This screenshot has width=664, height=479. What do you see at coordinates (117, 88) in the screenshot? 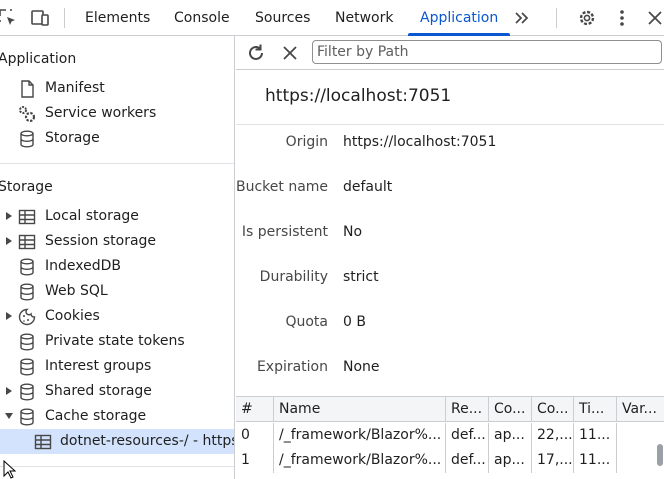
I see `sidebar-item-manifest: Manifest` at bounding box center [117, 88].